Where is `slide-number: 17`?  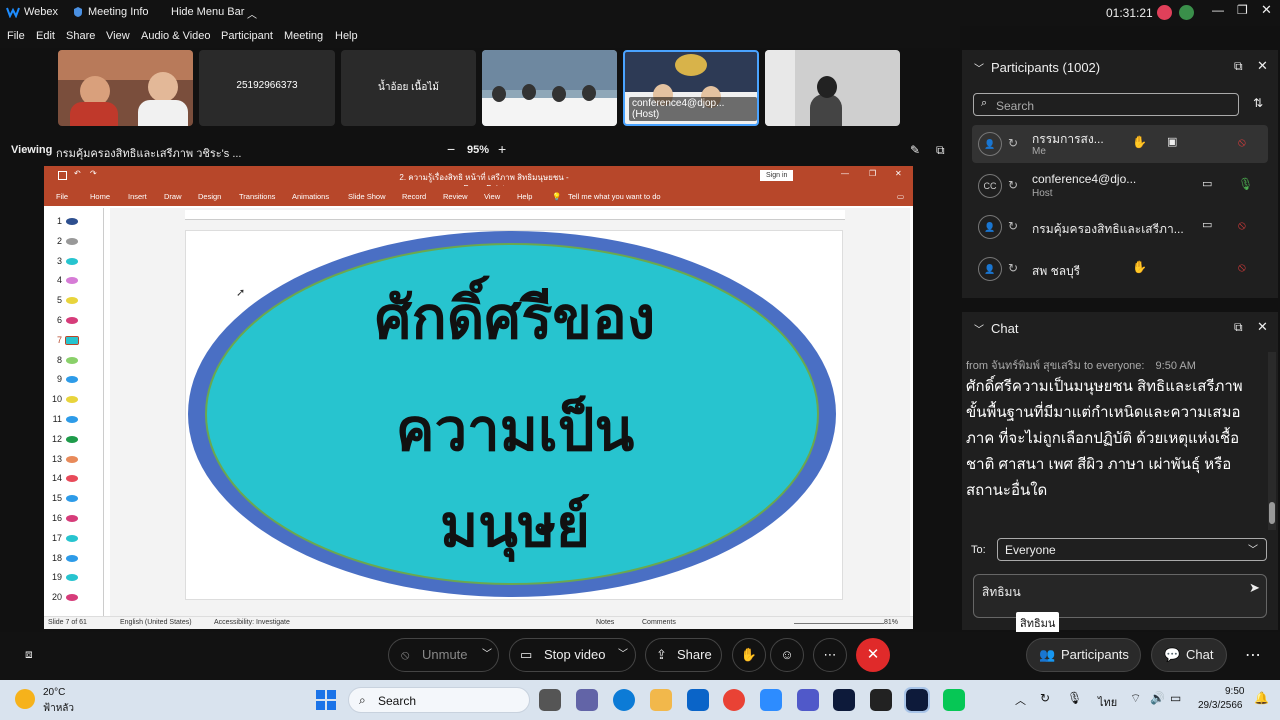
slide-number: 17 is located at coordinates (55, 538).